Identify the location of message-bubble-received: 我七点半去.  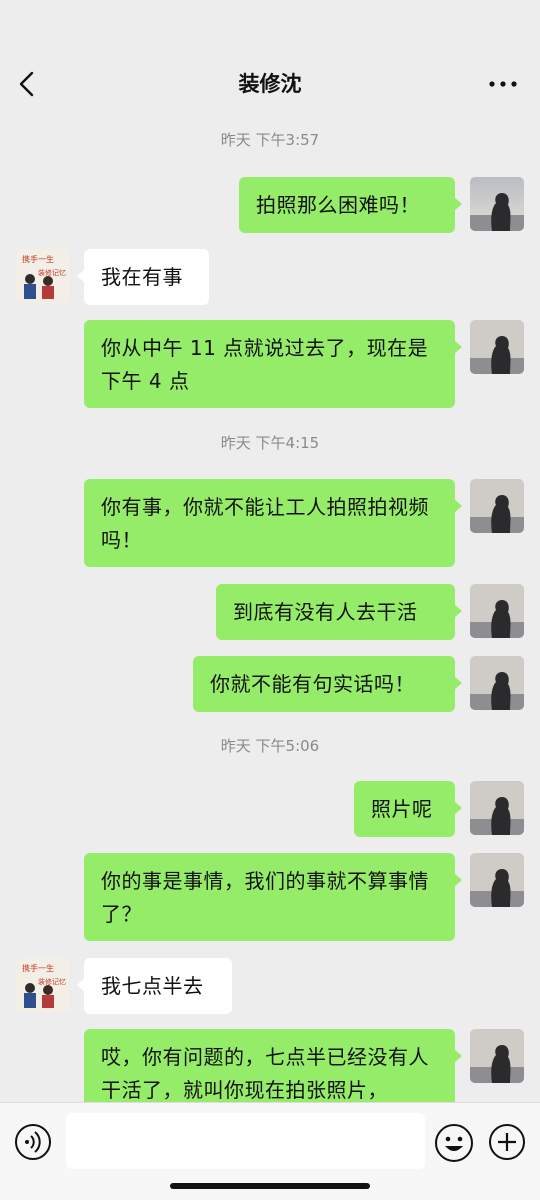
(154, 986).